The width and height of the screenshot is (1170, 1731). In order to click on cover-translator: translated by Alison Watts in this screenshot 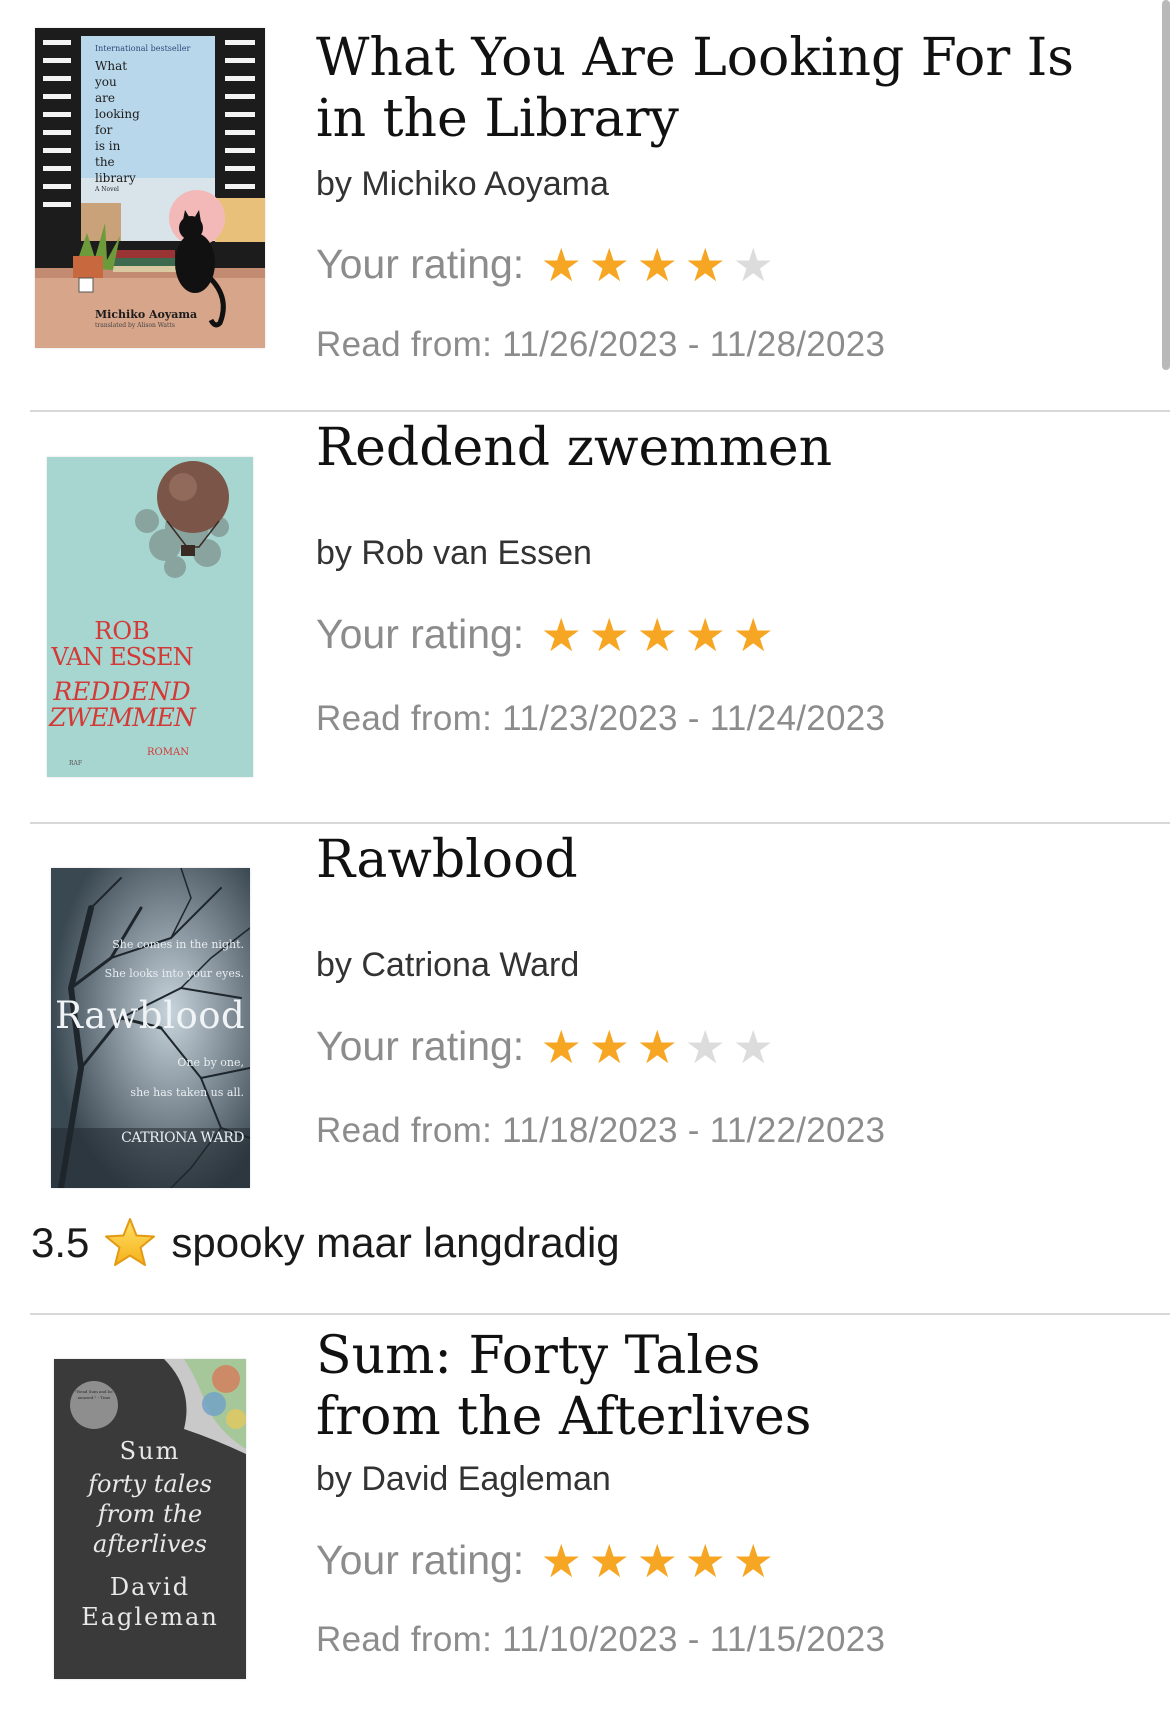, I will do `click(135, 325)`.